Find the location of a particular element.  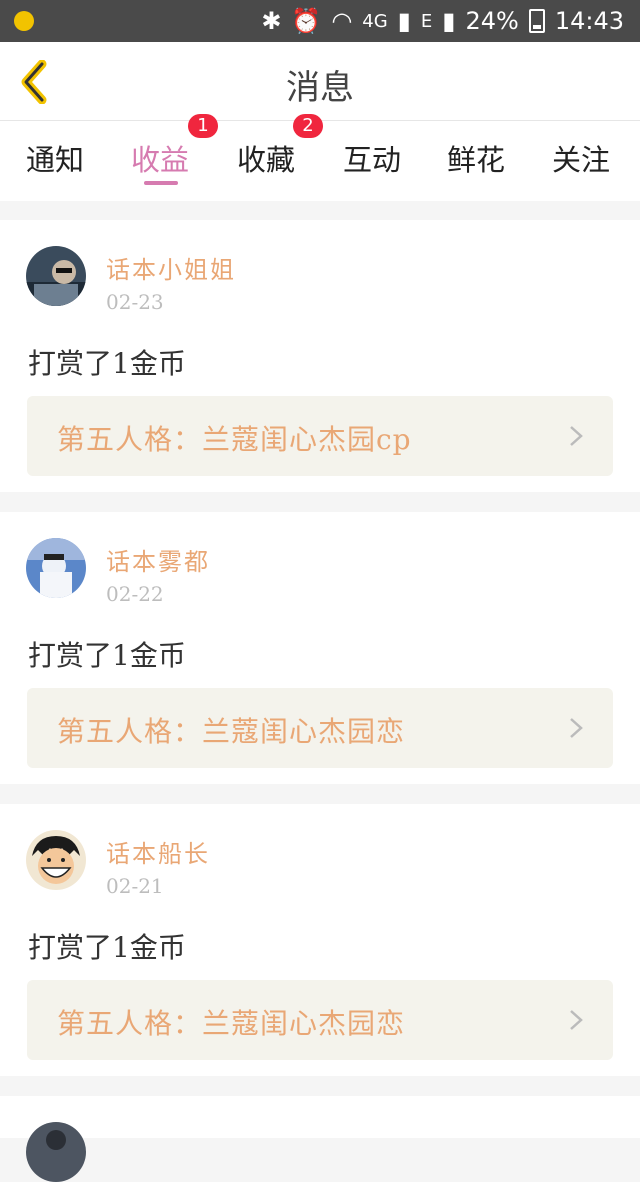

tab-bar: 通知 收益 1 收藏 2 互动 鲜花 关注 is located at coordinates (320, 157).